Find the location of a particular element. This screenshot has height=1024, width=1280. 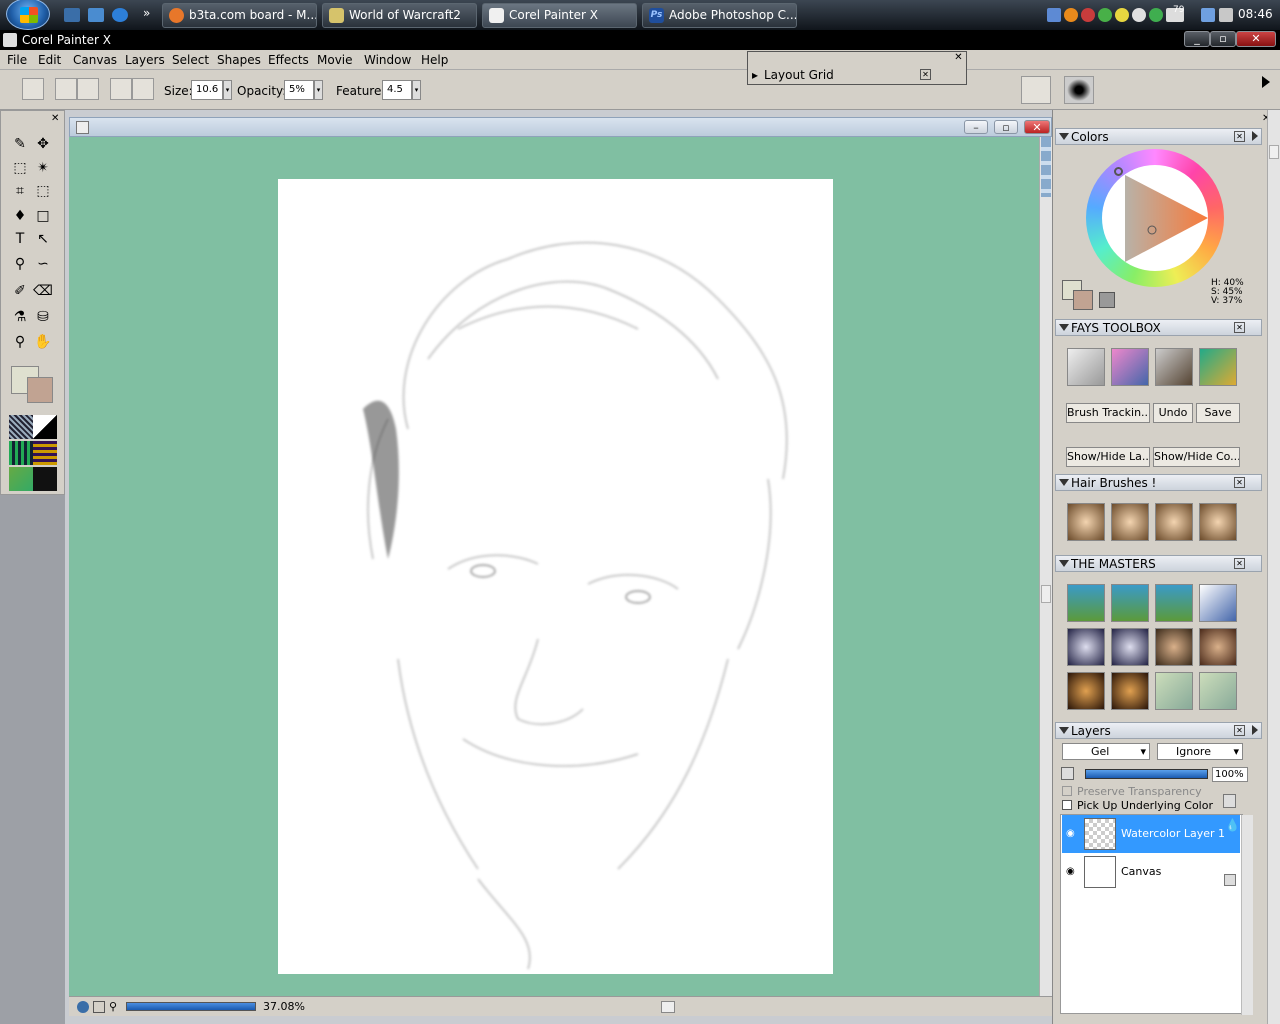

menu-canvas: Canvas is located at coordinates (95, 60).